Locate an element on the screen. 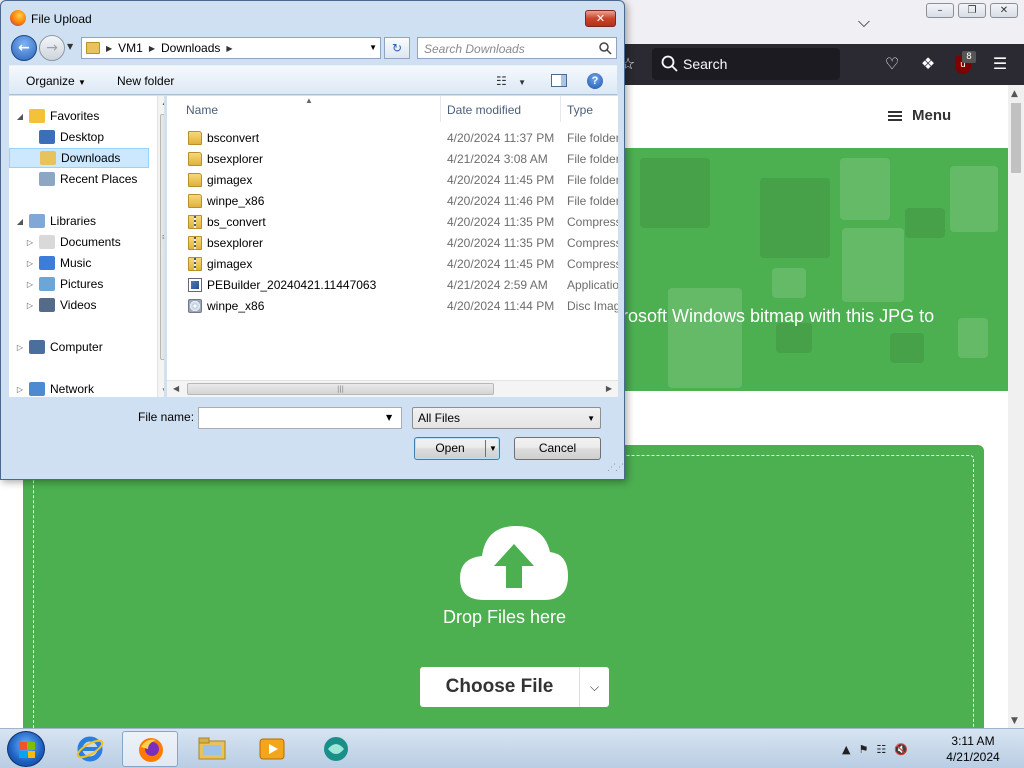 This screenshot has width=1024, height=768. column-header-type: Type is located at coordinates (580, 110).